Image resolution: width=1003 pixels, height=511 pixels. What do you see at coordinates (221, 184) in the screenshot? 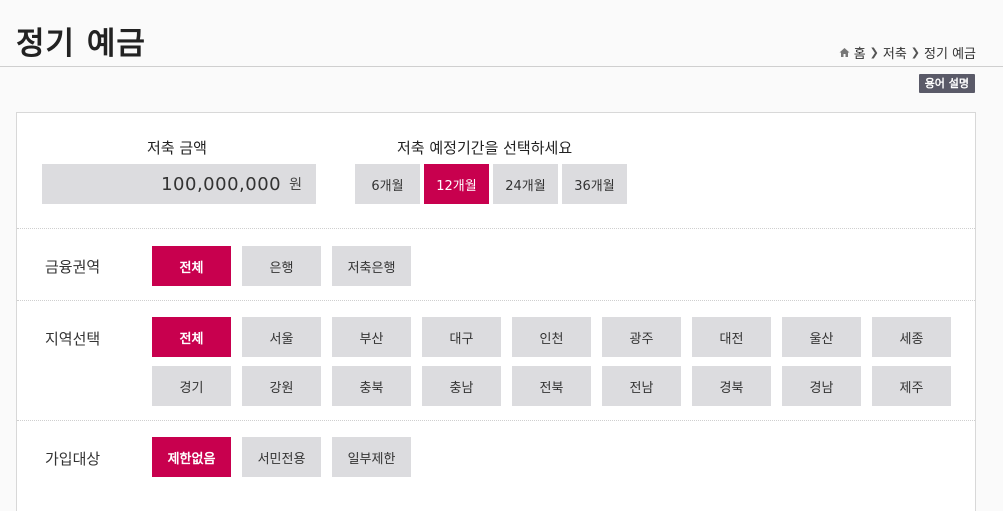
I see `amount-value: 100,000,000` at bounding box center [221, 184].